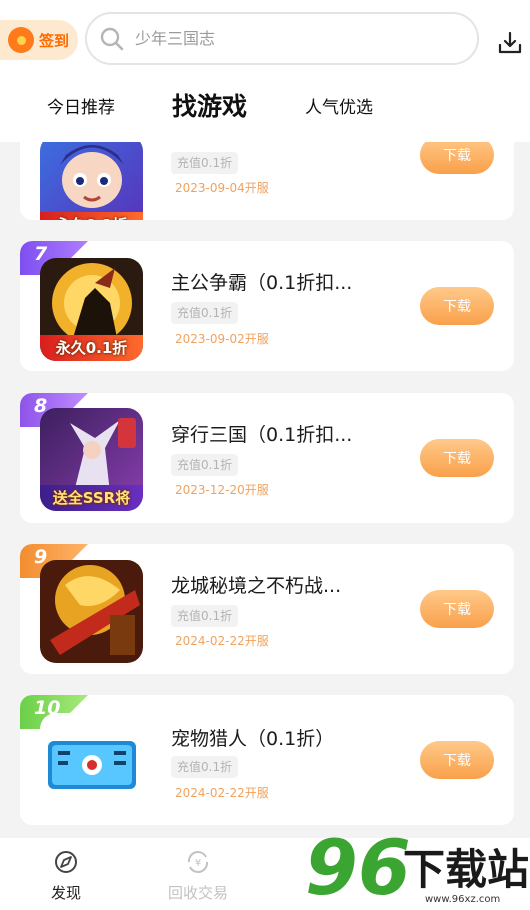  I want to click on search-bar, so click(282, 38).